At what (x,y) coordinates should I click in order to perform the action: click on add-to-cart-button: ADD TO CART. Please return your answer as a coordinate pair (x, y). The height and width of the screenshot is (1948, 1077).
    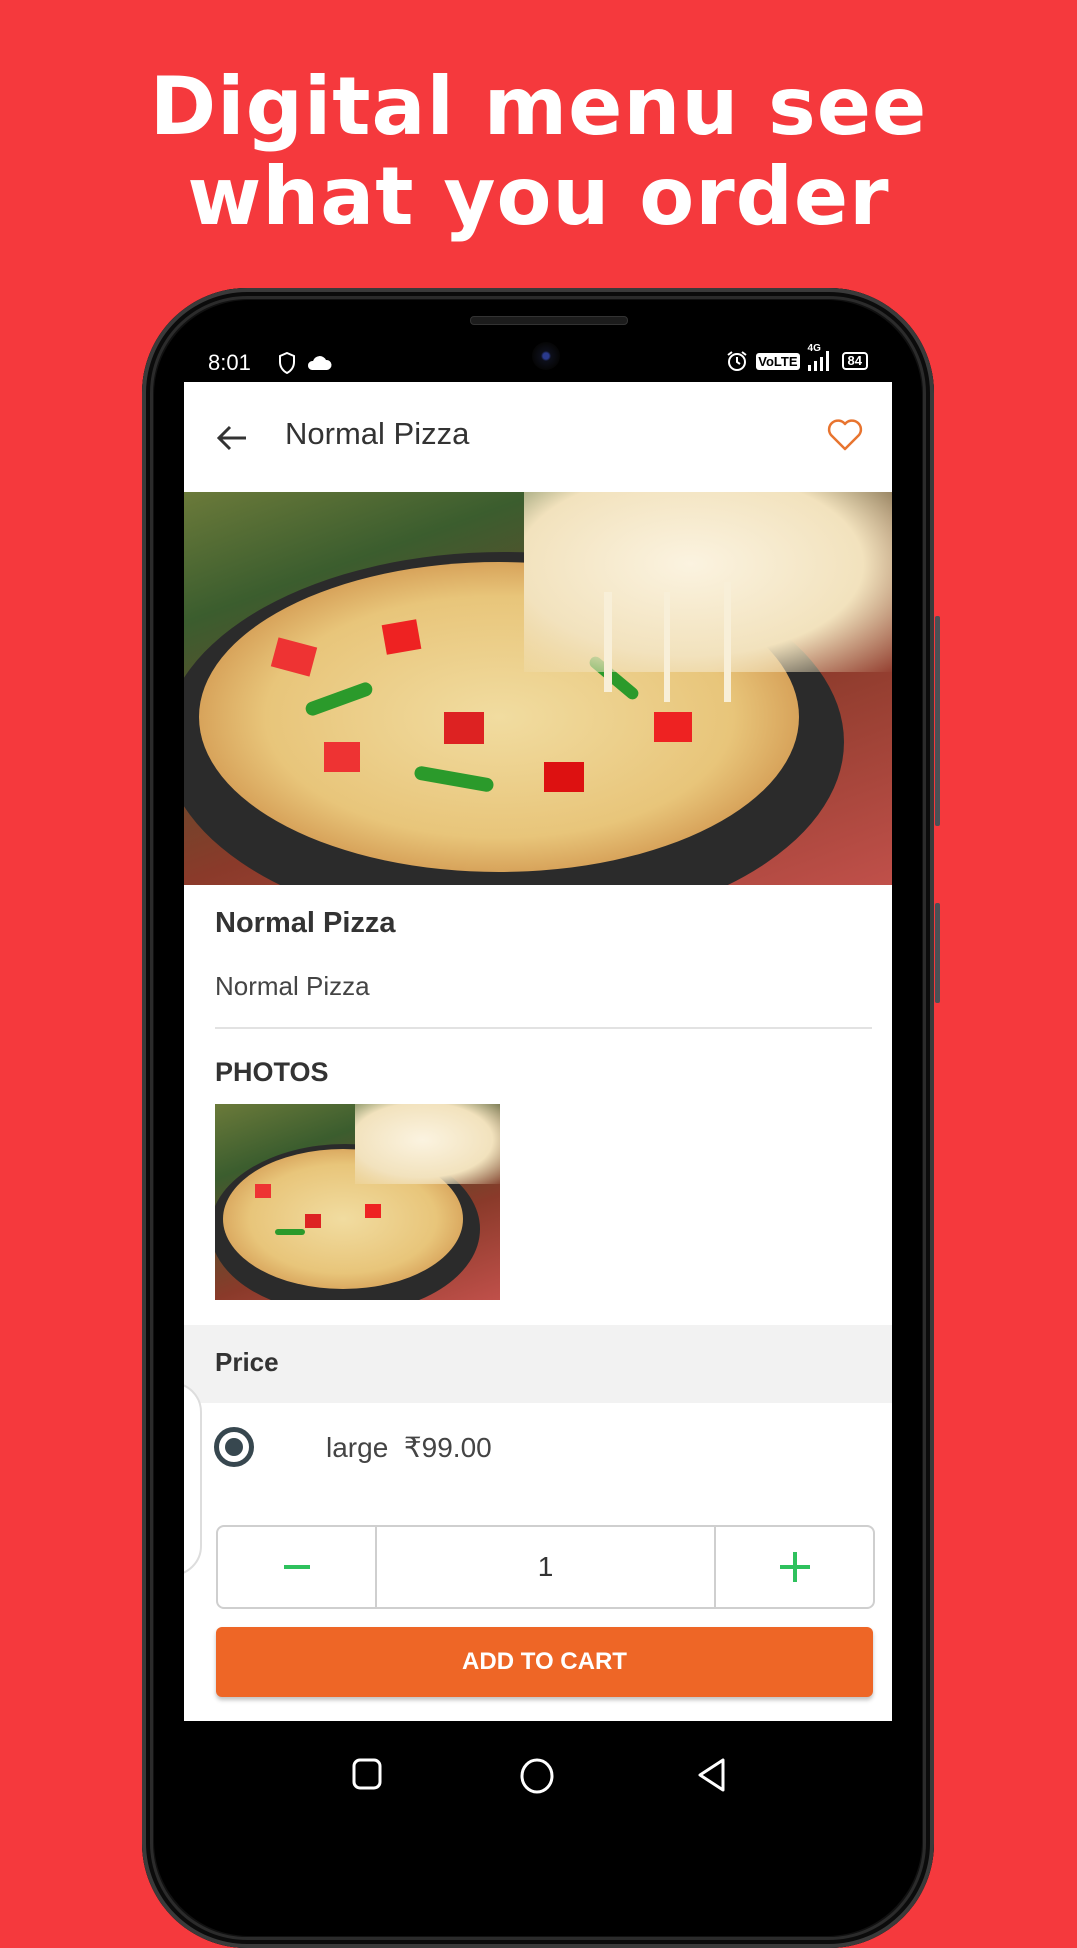
    Looking at the image, I should click on (544, 1662).